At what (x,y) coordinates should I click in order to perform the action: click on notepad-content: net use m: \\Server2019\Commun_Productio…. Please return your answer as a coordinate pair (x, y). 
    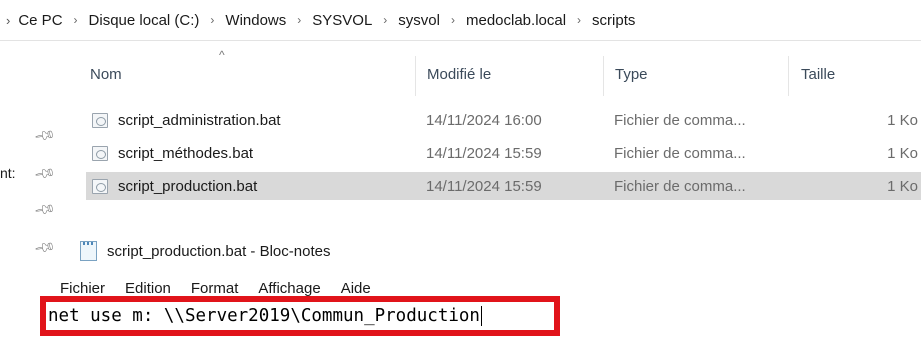
    Looking at the image, I should click on (264, 316).